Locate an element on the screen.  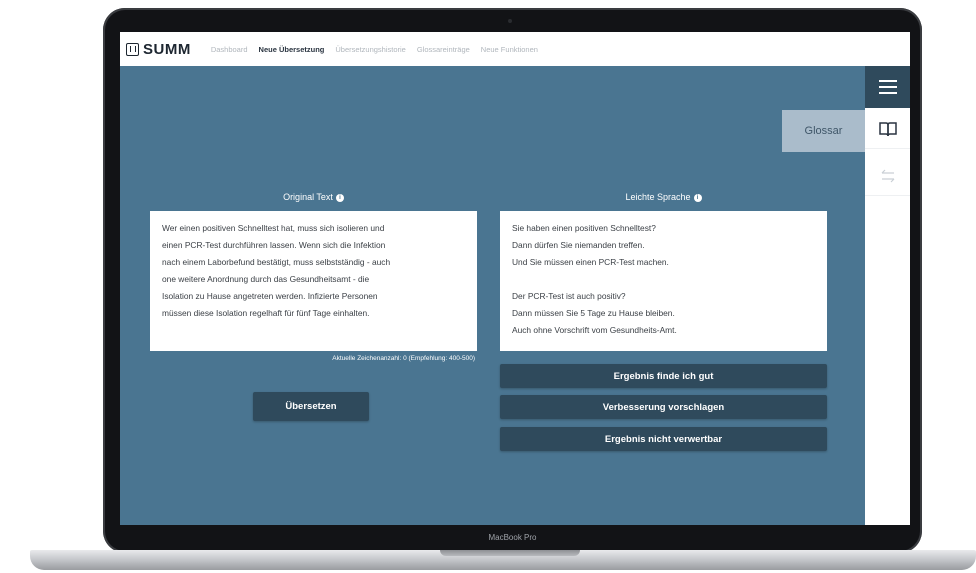
result-unusable-label: Ergebnis nicht verwertbar is located at coordinates (663, 439).